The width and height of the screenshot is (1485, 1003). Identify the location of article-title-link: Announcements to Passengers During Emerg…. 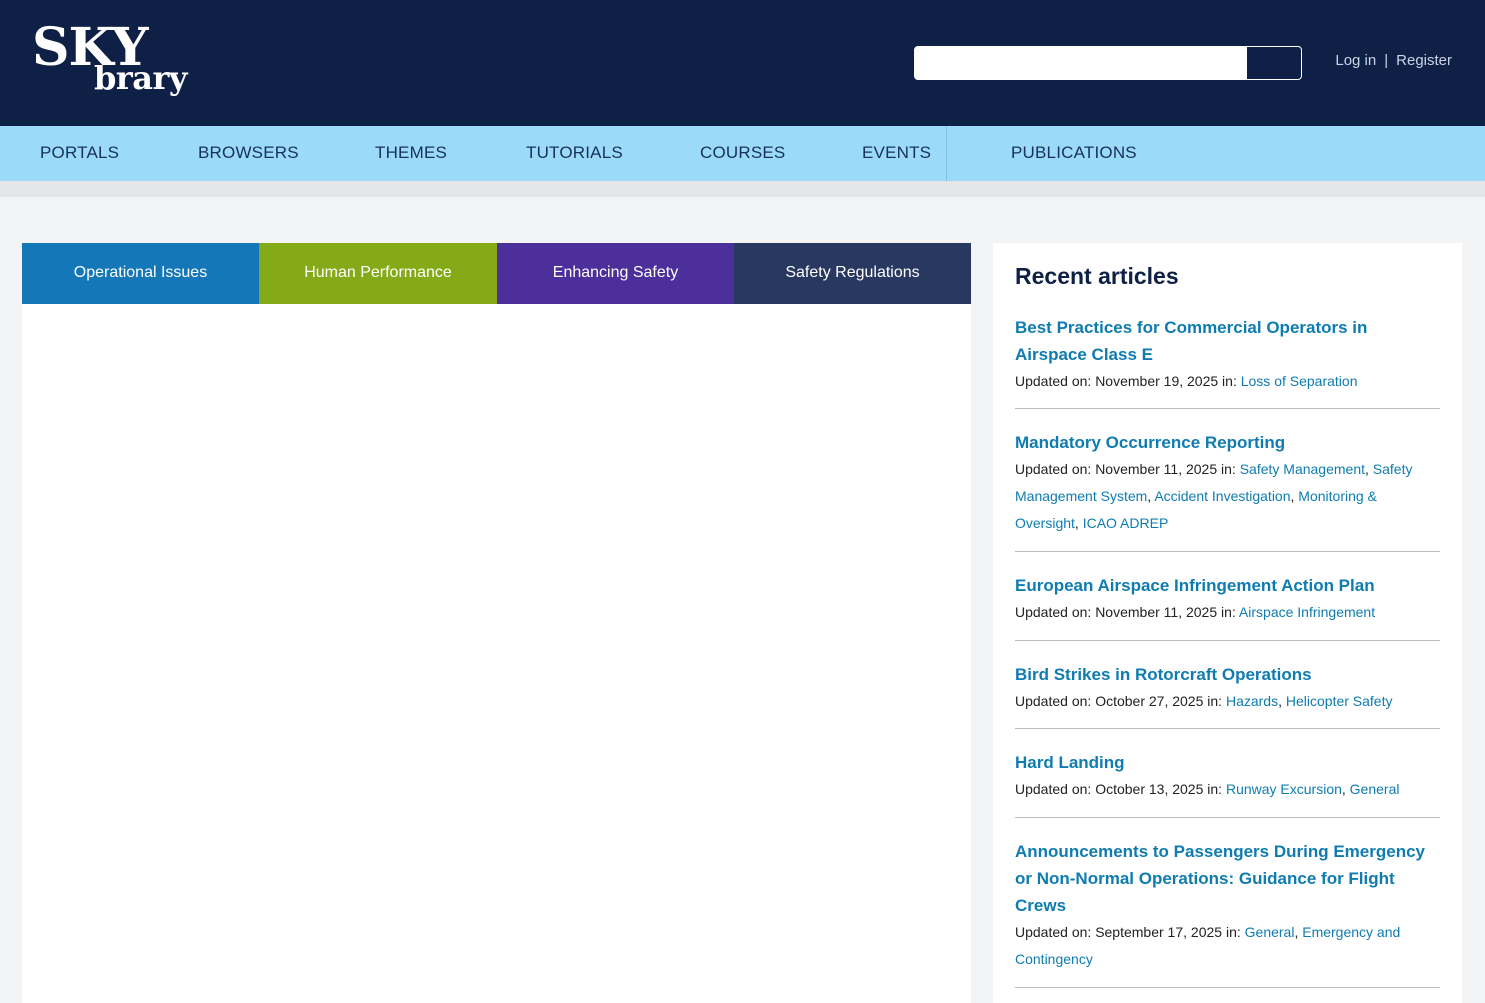
(1227, 878).